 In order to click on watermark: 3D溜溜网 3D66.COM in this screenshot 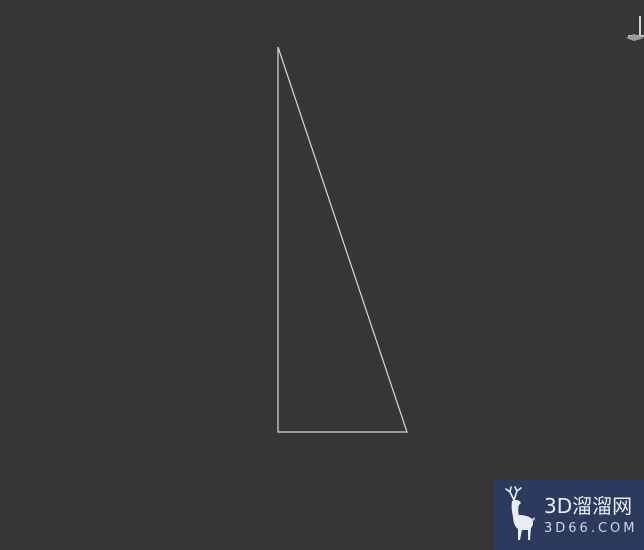, I will do `click(569, 515)`.